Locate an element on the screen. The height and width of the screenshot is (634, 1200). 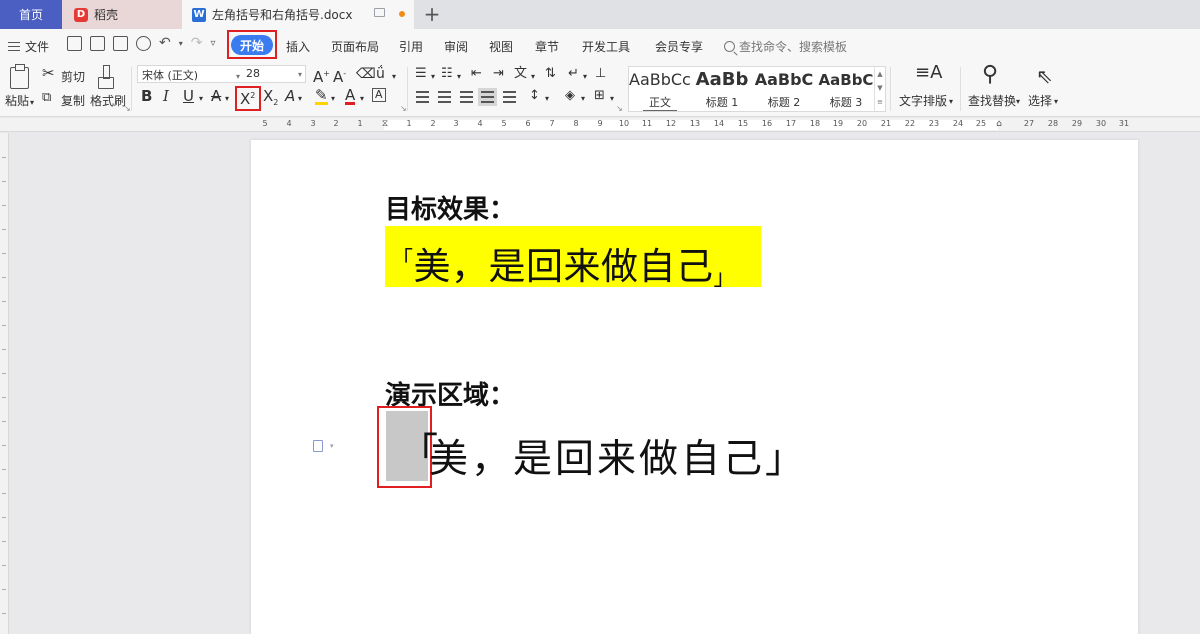
strikethrough-dropdown-icon: ▾ is located at coordinates (227, 99).